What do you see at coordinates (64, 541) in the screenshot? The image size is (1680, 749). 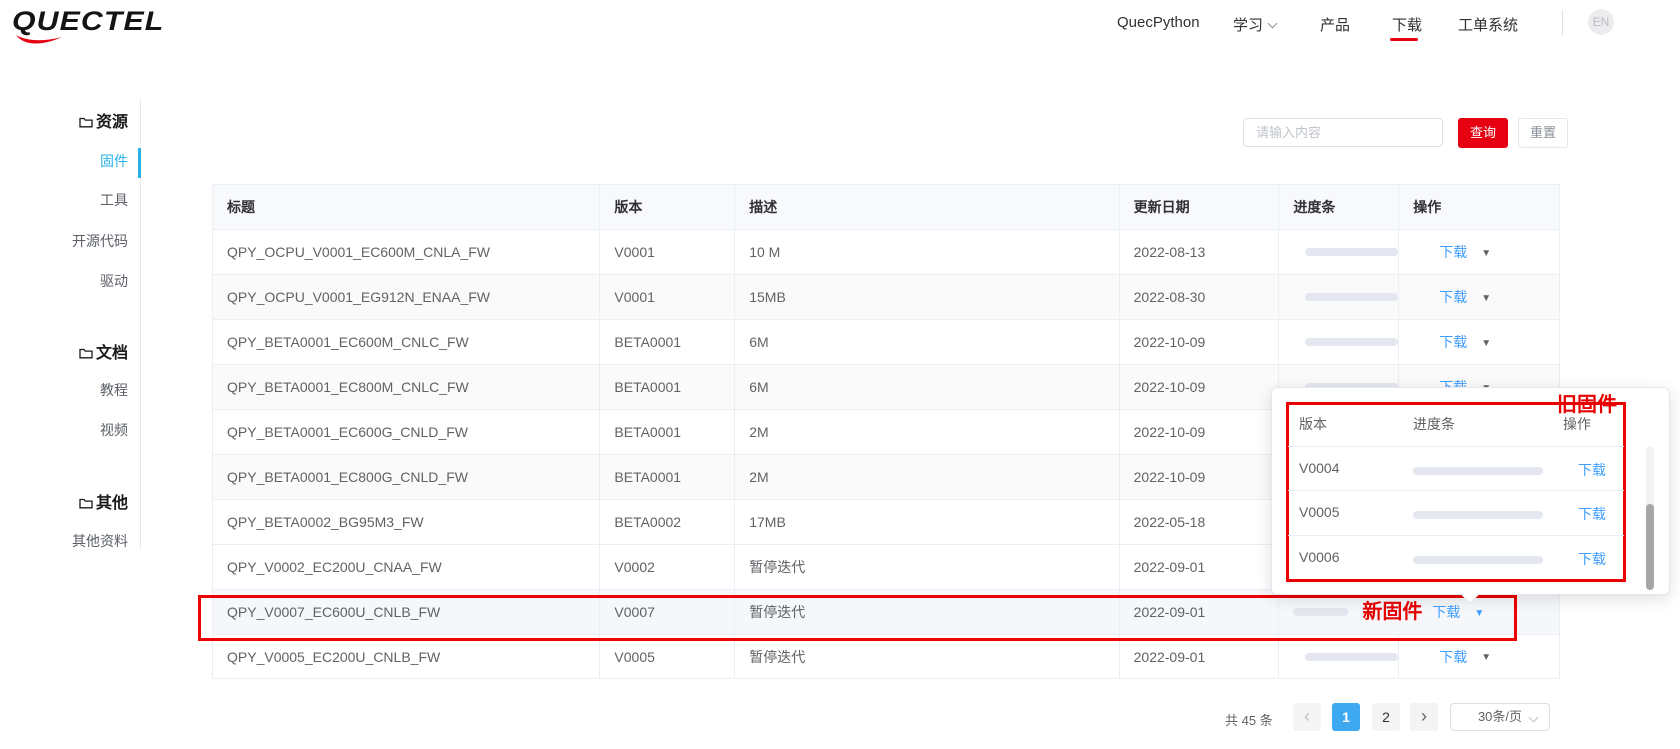 I see `sidebar-item-other-materials: 其他资料` at bounding box center [64, 541].